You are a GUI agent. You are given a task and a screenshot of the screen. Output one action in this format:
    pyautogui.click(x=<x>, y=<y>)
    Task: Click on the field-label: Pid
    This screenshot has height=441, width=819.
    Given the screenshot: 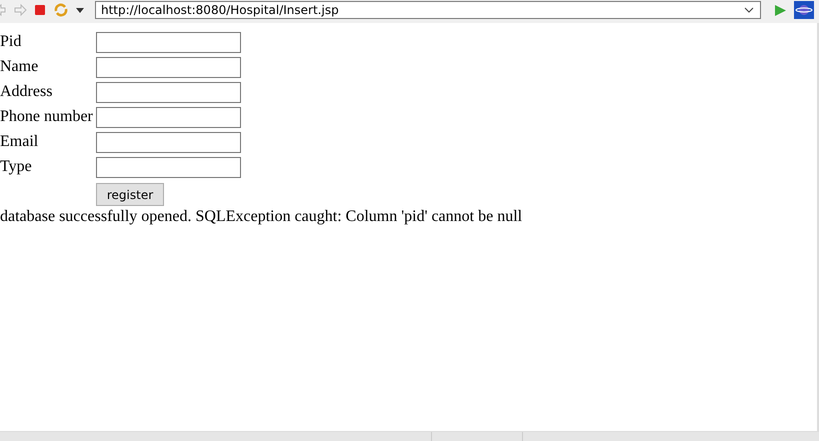 What is the action you would take?
    pyautogui.click(x=11, y=41)
    